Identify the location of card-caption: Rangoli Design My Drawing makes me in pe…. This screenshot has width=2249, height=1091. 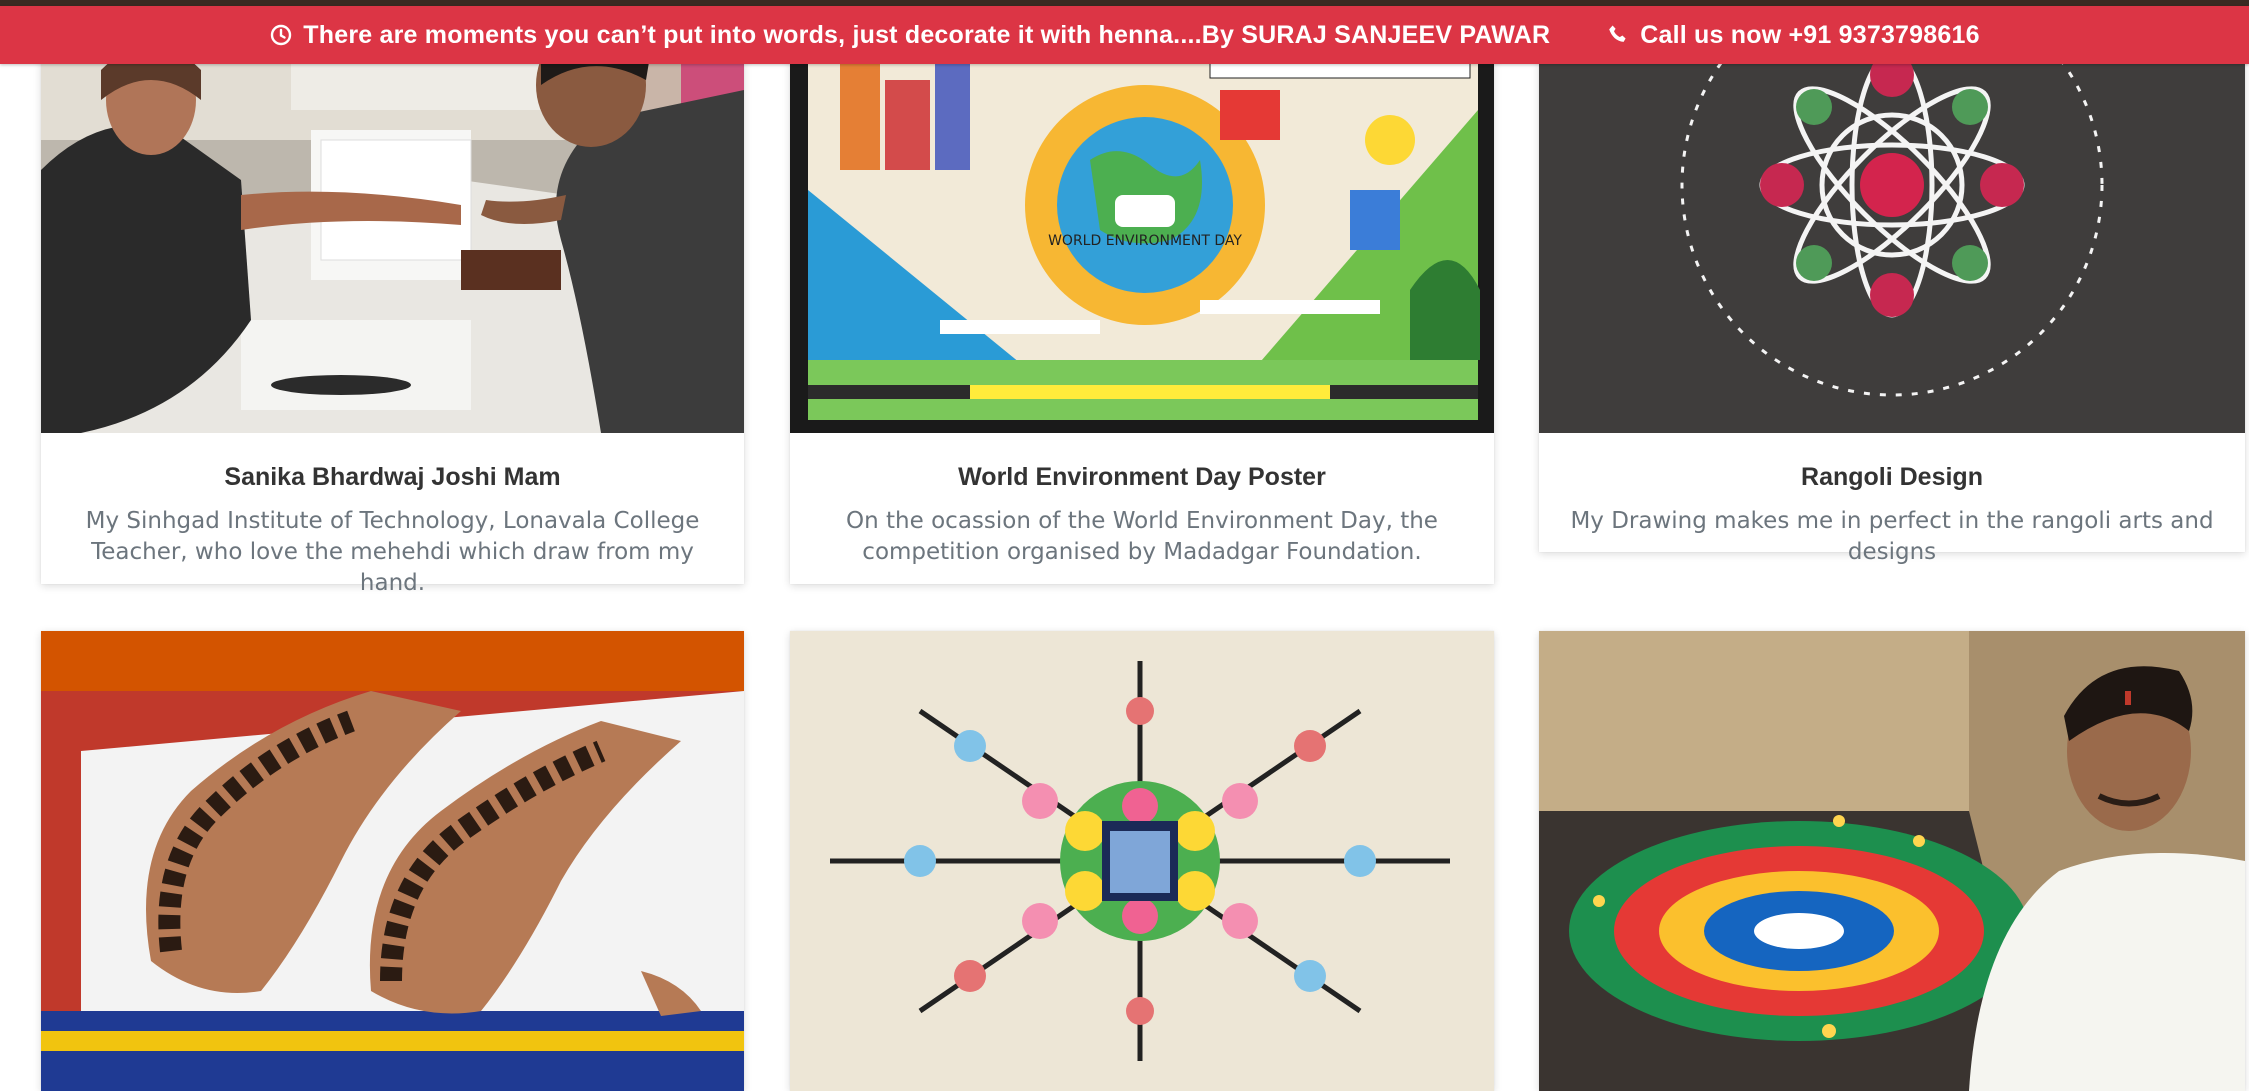
(1892, 515).